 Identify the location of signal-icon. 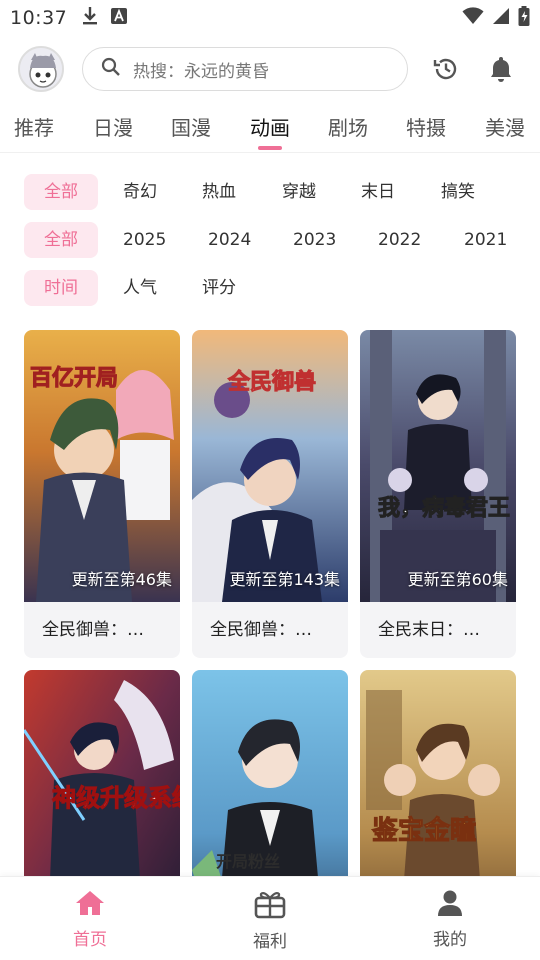
(501, 18).